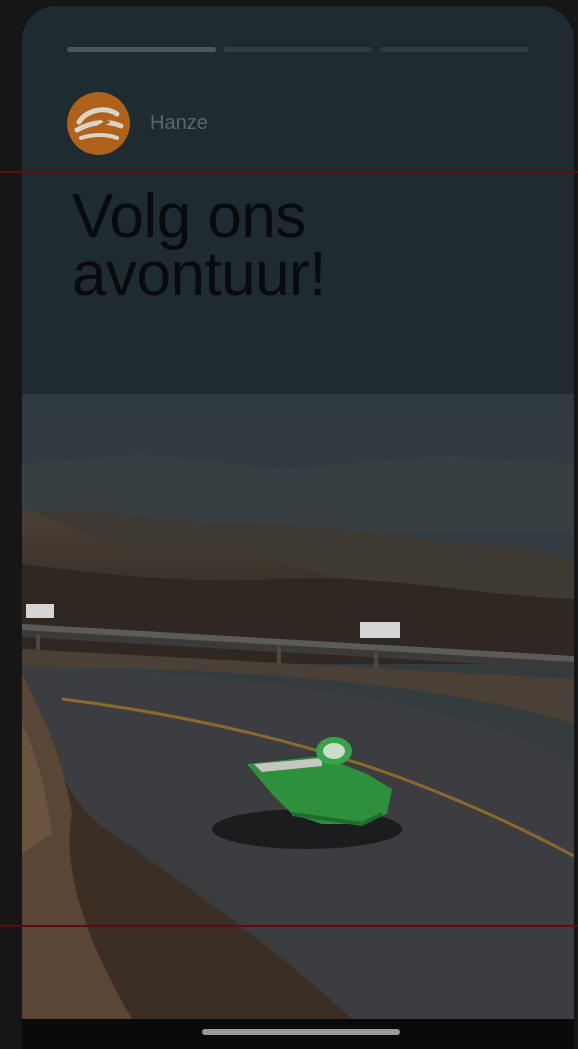  What do you see at coordinates (199, 274) in the screenshot?
I see `headline-line-2: avontuur!` at bounding box center [199, 274].